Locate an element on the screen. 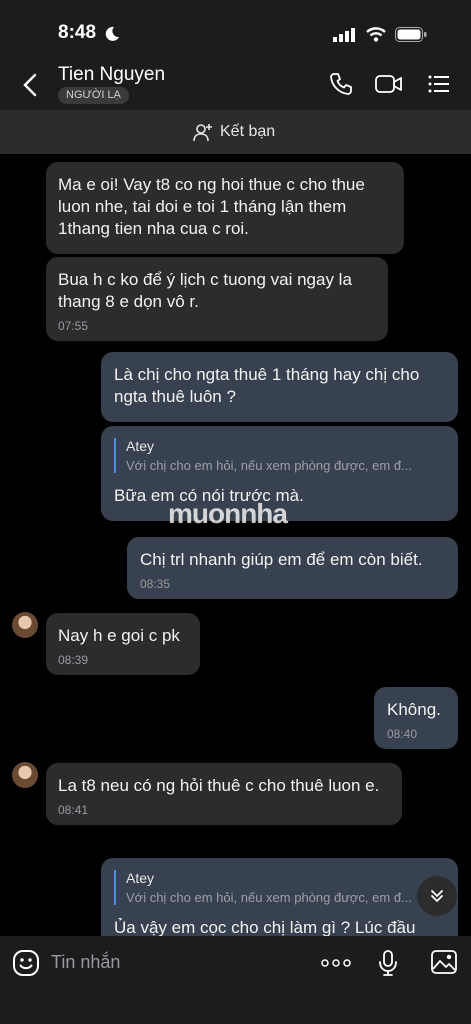 The width and height of the screenshot is (471, 1024). watermark-logo: muonnha is located at coordinates (228, 513).